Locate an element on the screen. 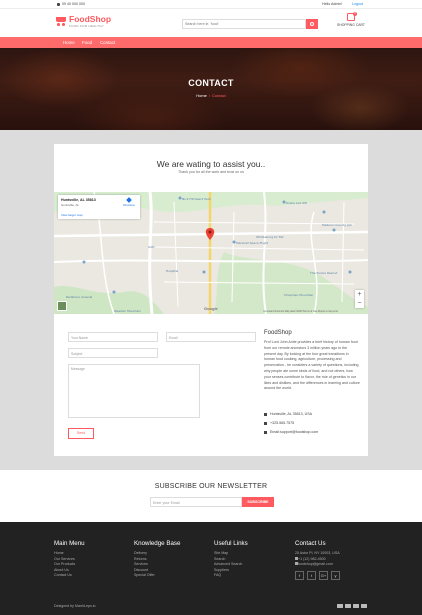  breadcrumb: Home / Contact is located at coordinates (211, 95).